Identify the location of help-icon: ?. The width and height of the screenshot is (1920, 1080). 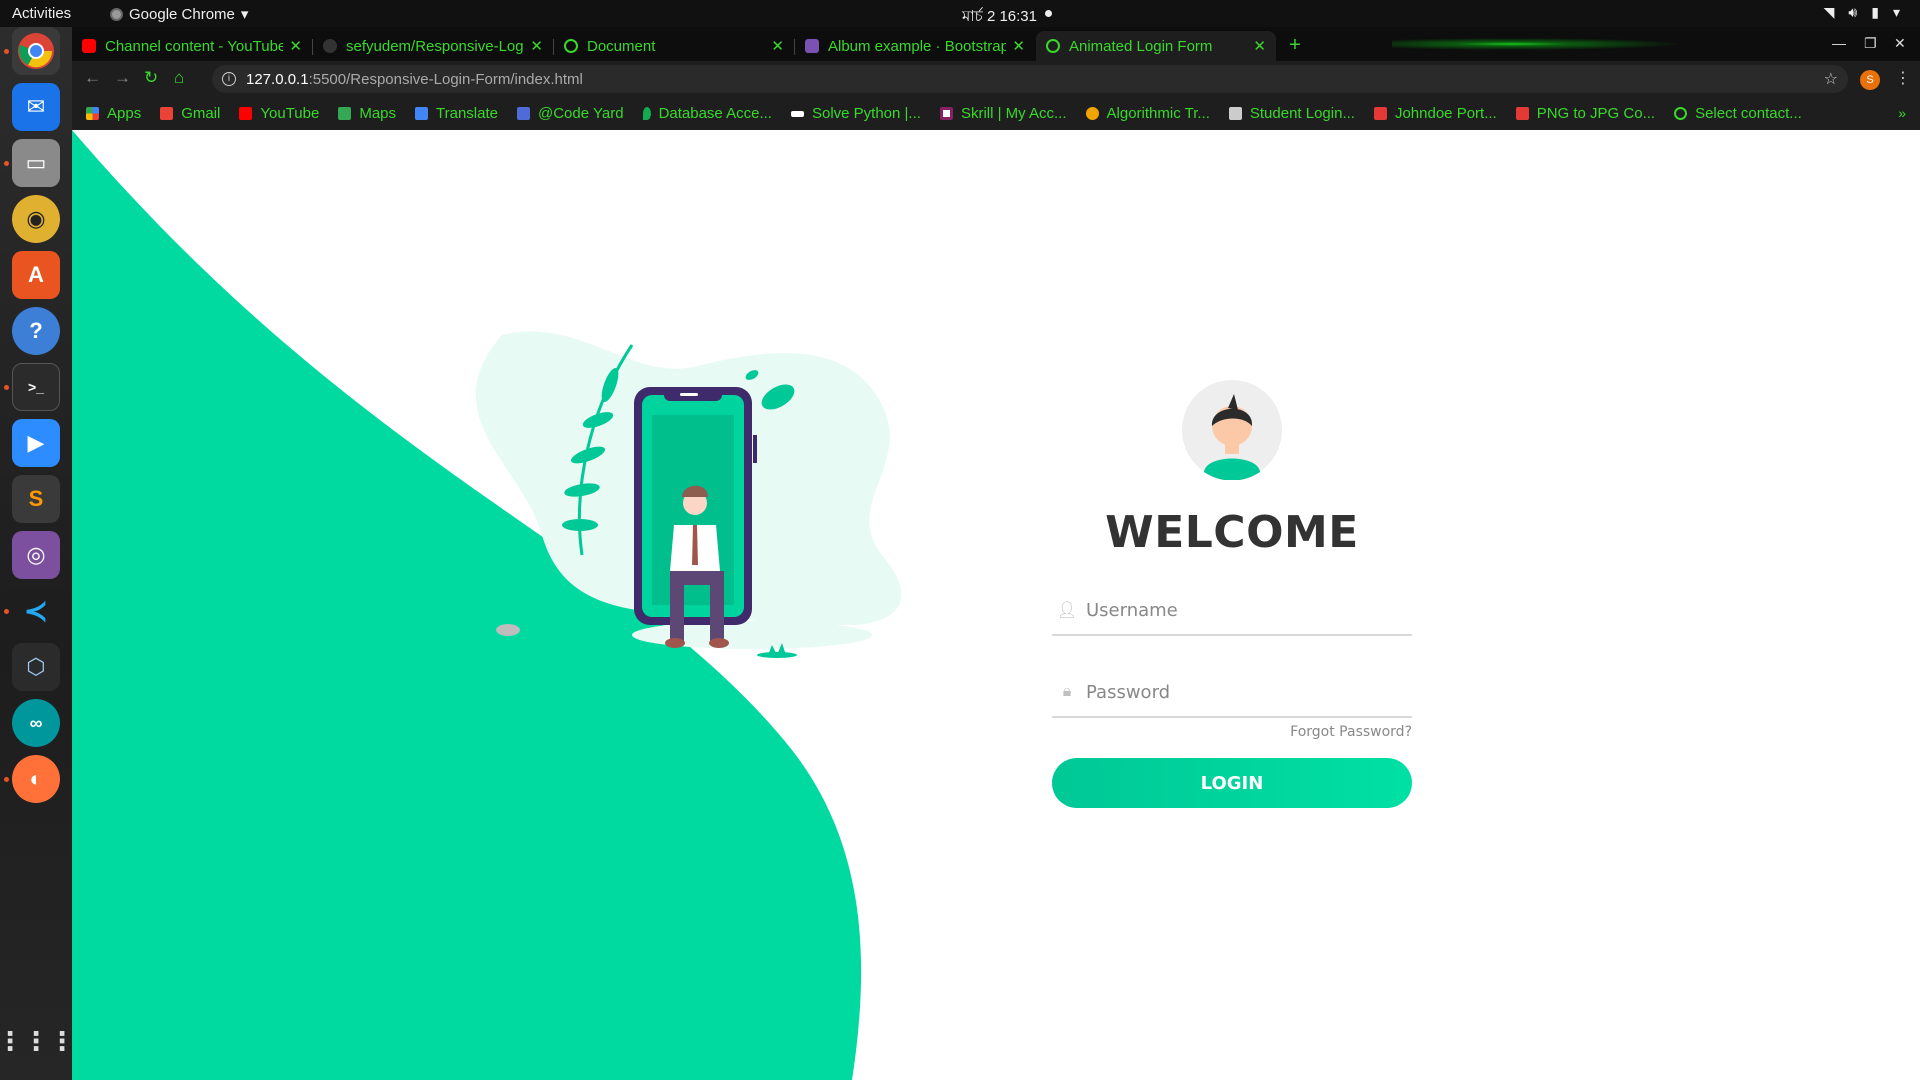
(36, 331).